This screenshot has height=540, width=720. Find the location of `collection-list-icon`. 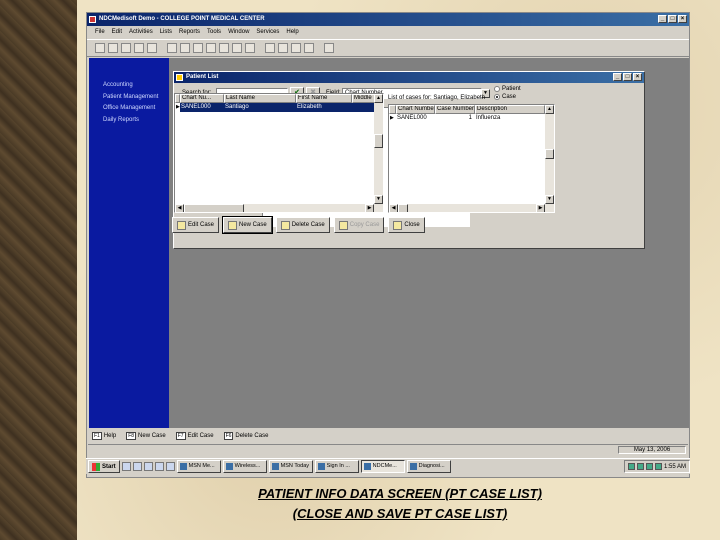

collection-list-icon is located at coordinates (139, 48).